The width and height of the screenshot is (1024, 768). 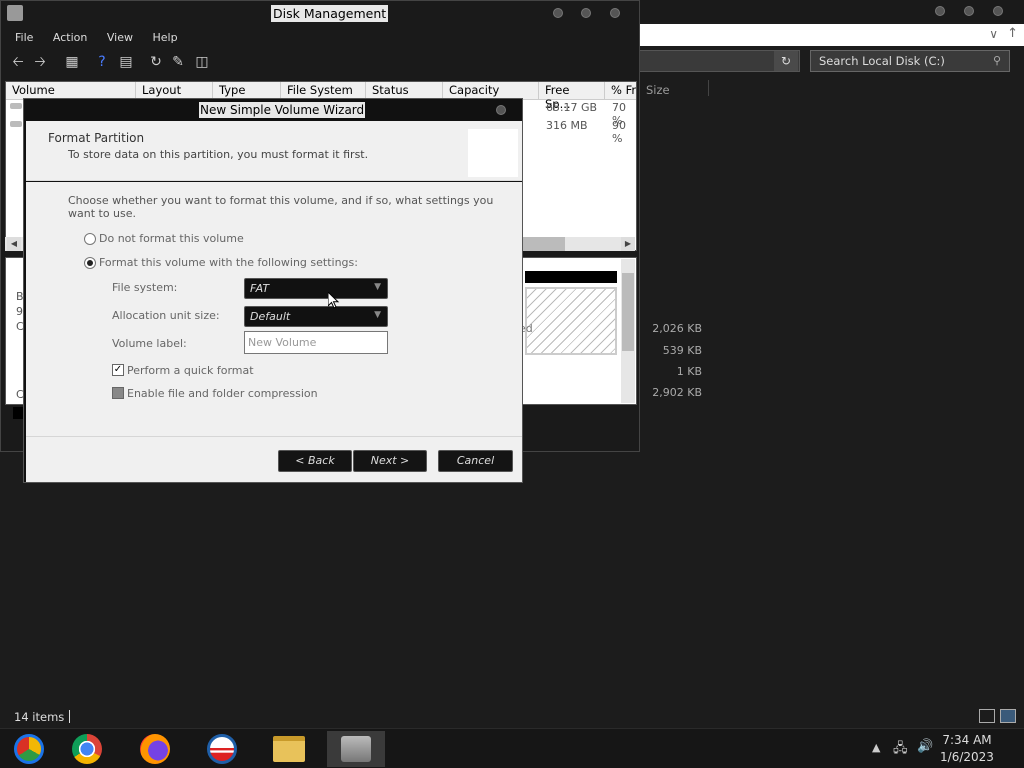 What do you see at coordinates (14, 244) in the screenshot?
I see `scroll-left-icon: ◀` at bounding box center [14, 244].